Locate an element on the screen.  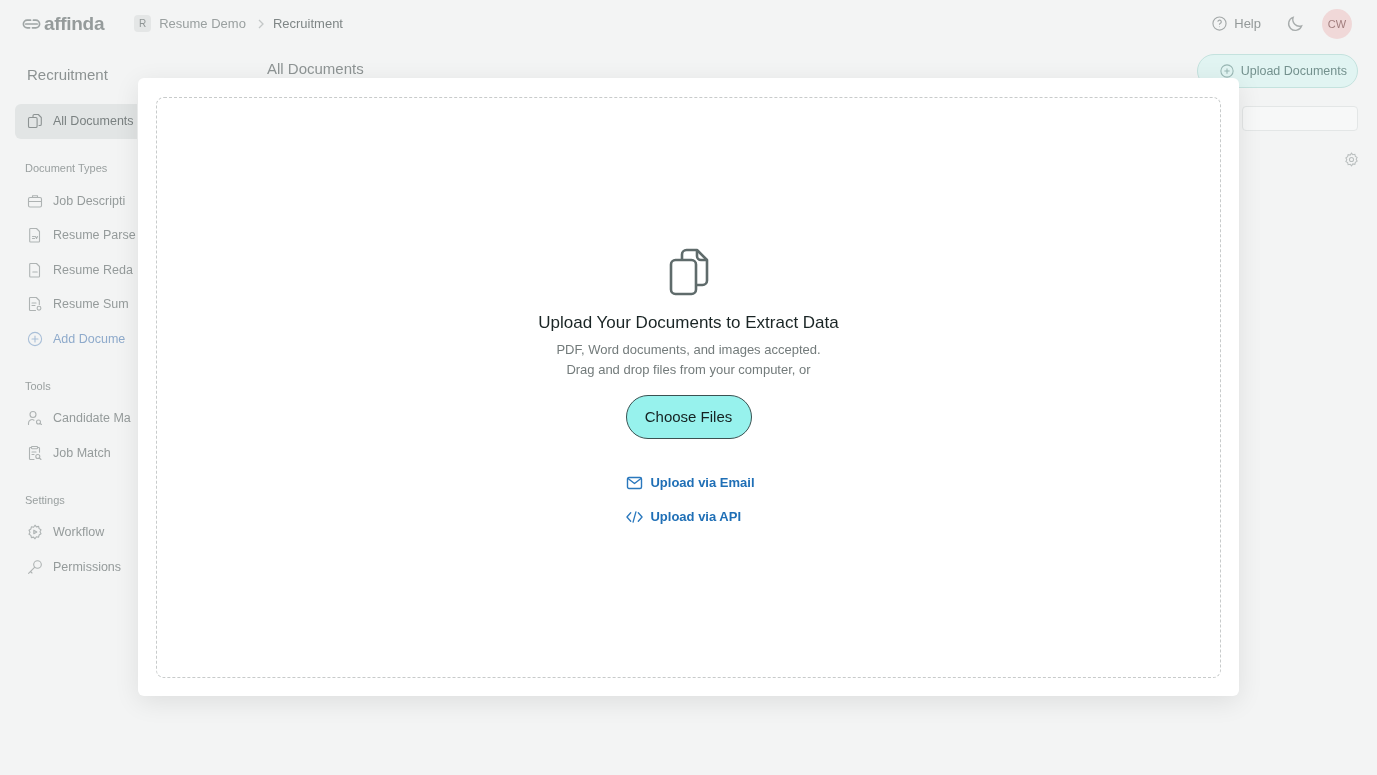
key-icon is located at coordinates (35, 566).